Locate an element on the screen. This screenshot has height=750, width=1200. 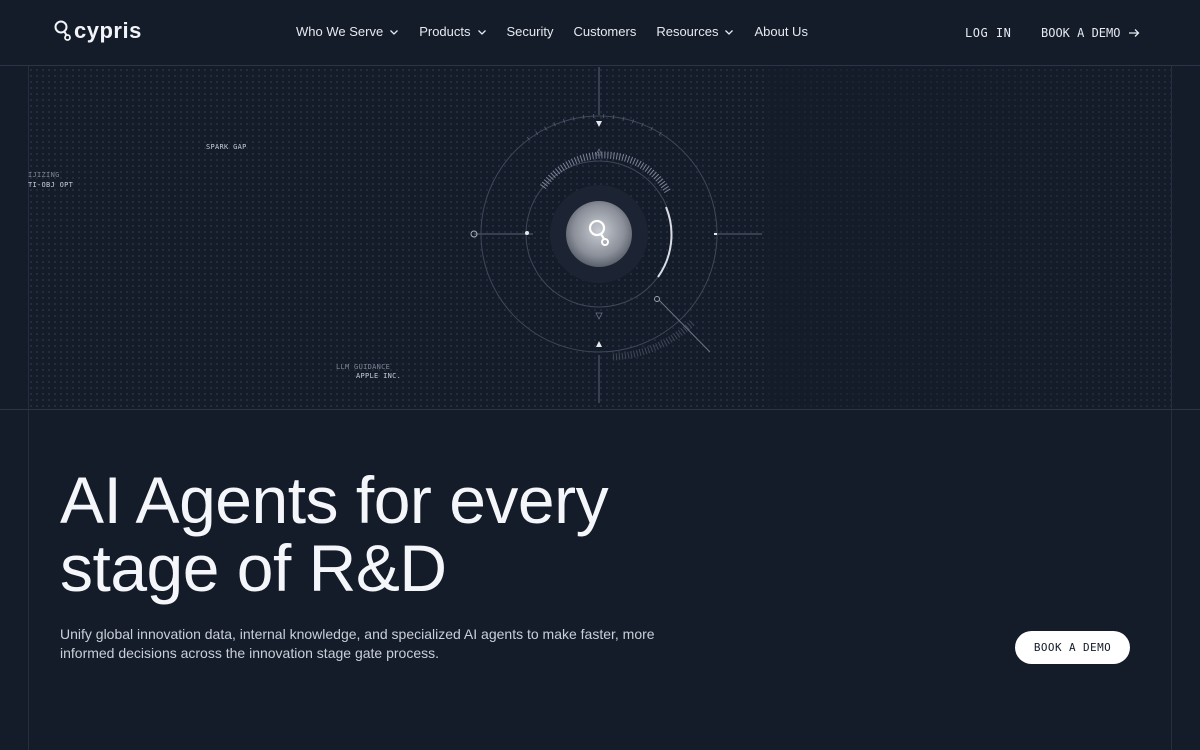
brand-logo: cypris is located at coordinates (98, 31).